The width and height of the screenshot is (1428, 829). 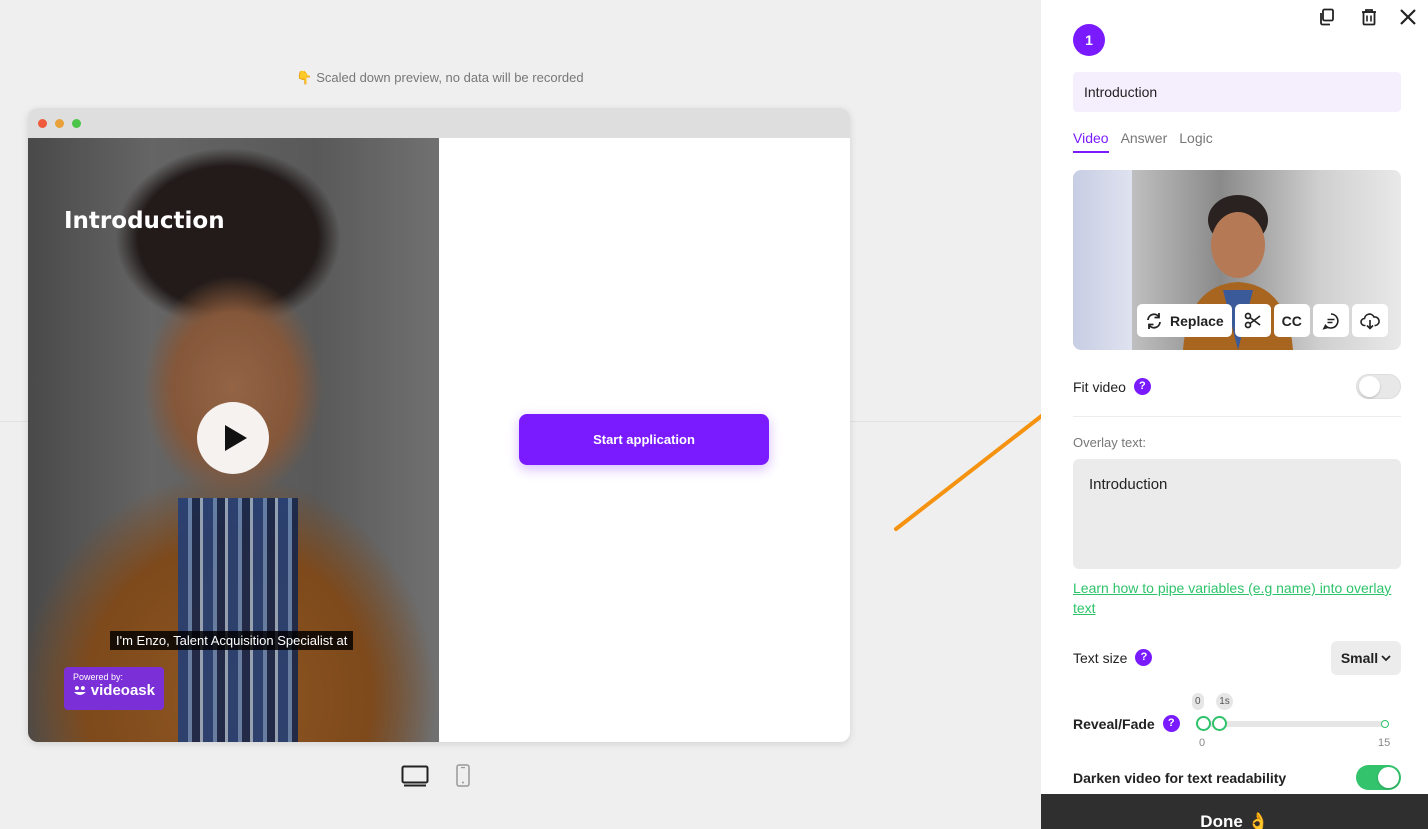 I want to click on video-overlay-title: Introduction, so click(x=144, y=221).